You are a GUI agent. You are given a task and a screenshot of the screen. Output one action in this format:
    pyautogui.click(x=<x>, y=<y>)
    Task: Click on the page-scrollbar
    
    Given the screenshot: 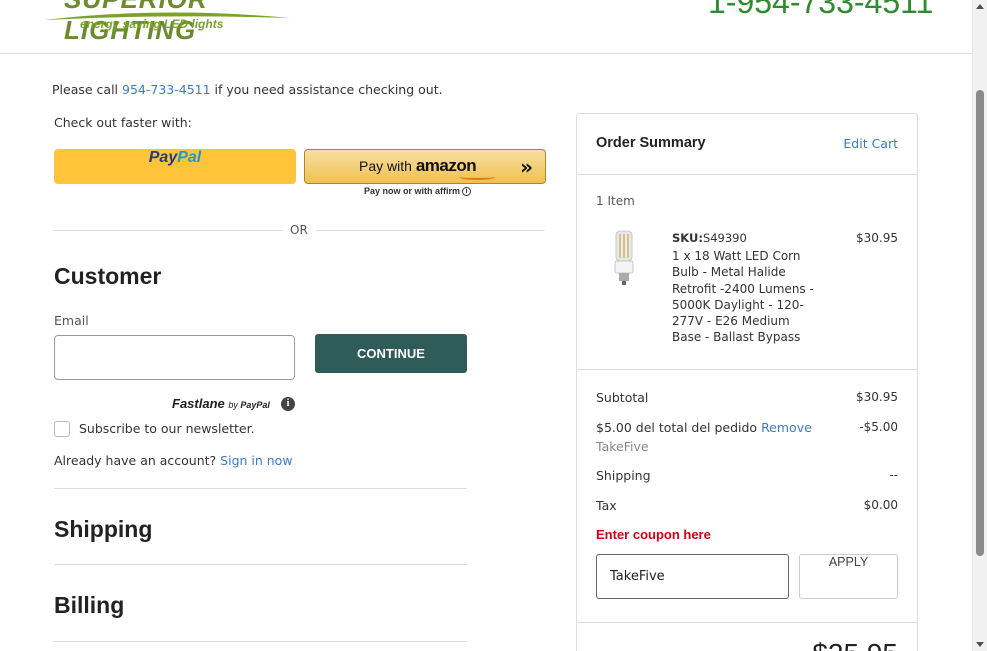 What is the action you would take?
    pyautogui.click(x=979, y=325)
    